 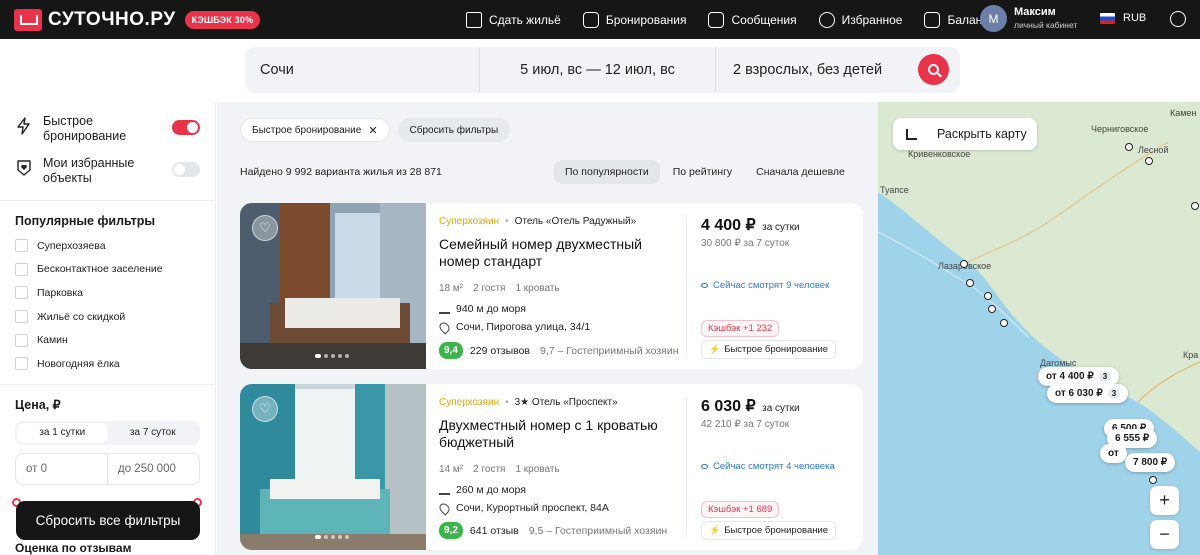 What do you see at coordinates (740, 328) in the screenshot?
I see `cashback-badge: Кэшбэк +1 232` at bounding box center [740, 328].